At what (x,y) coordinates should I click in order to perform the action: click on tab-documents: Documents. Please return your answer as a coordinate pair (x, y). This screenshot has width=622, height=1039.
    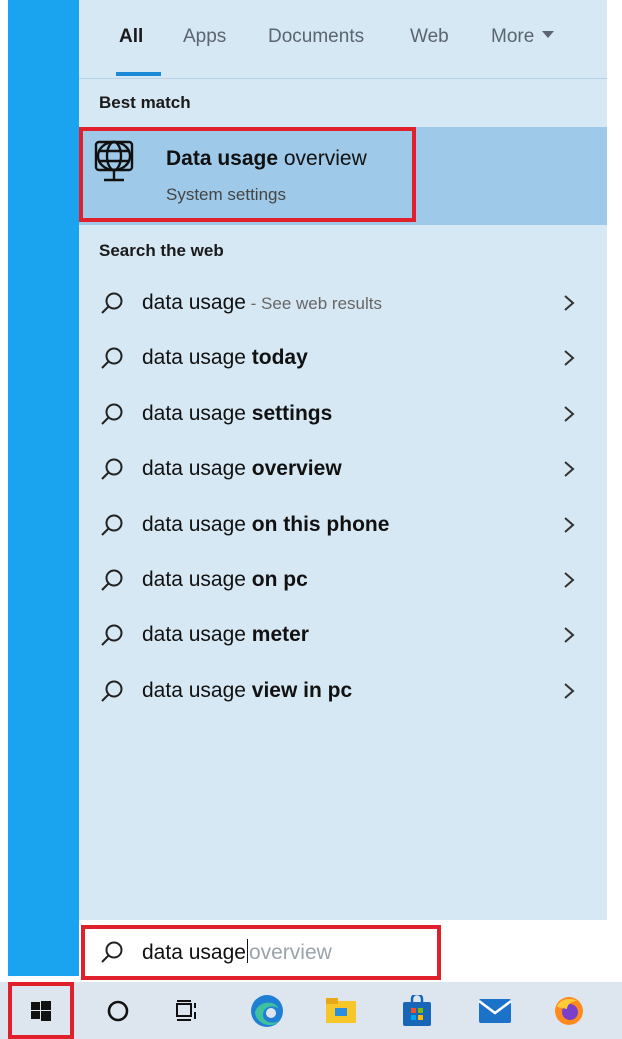
    Looking at the image, I should click on (316, 37).